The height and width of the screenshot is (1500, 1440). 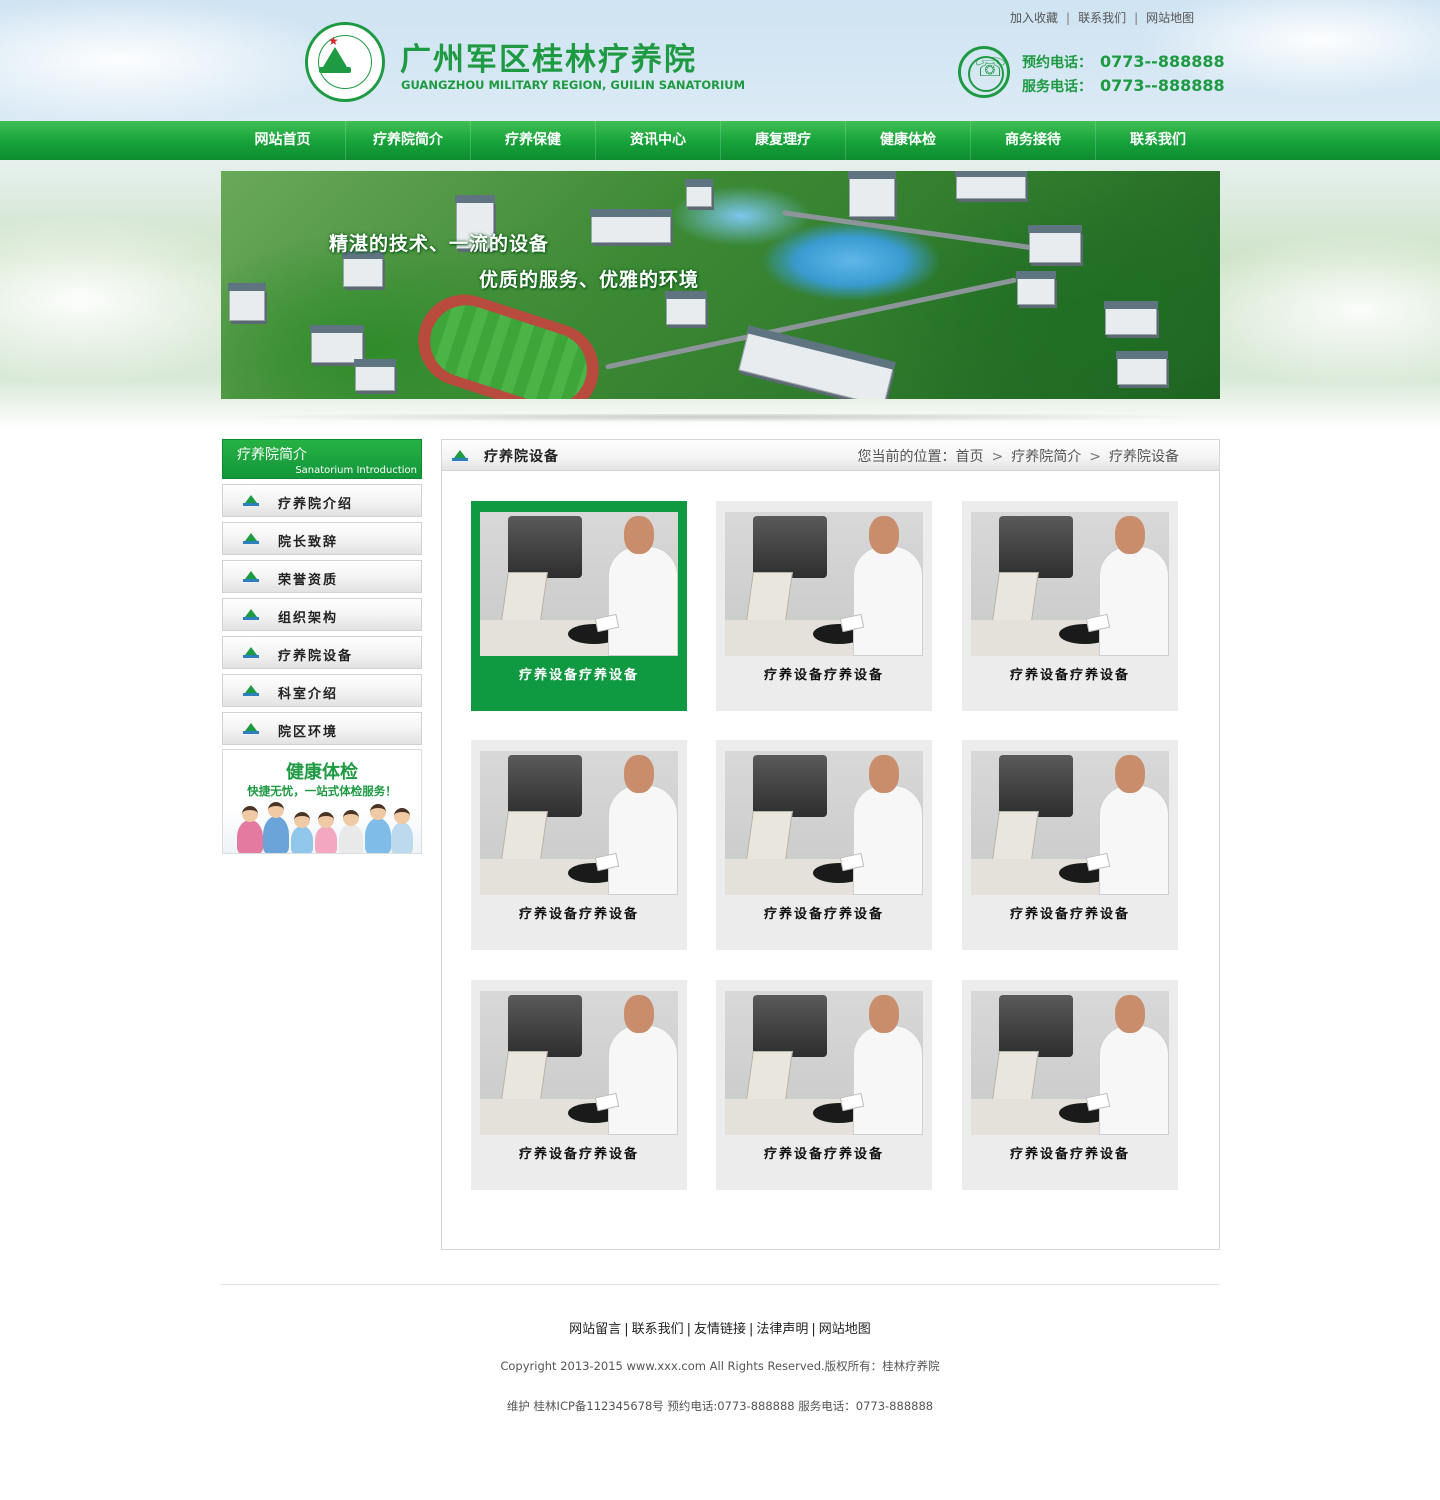 I want to click on sidebar-item-label: 院区环境, so click(x=308, y=732).